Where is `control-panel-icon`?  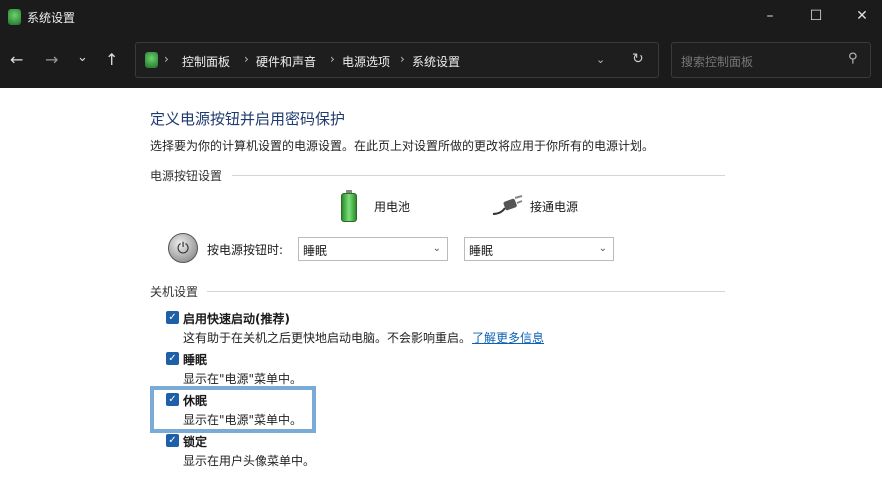
control-panel-icon is located at coordinates (151, 60).